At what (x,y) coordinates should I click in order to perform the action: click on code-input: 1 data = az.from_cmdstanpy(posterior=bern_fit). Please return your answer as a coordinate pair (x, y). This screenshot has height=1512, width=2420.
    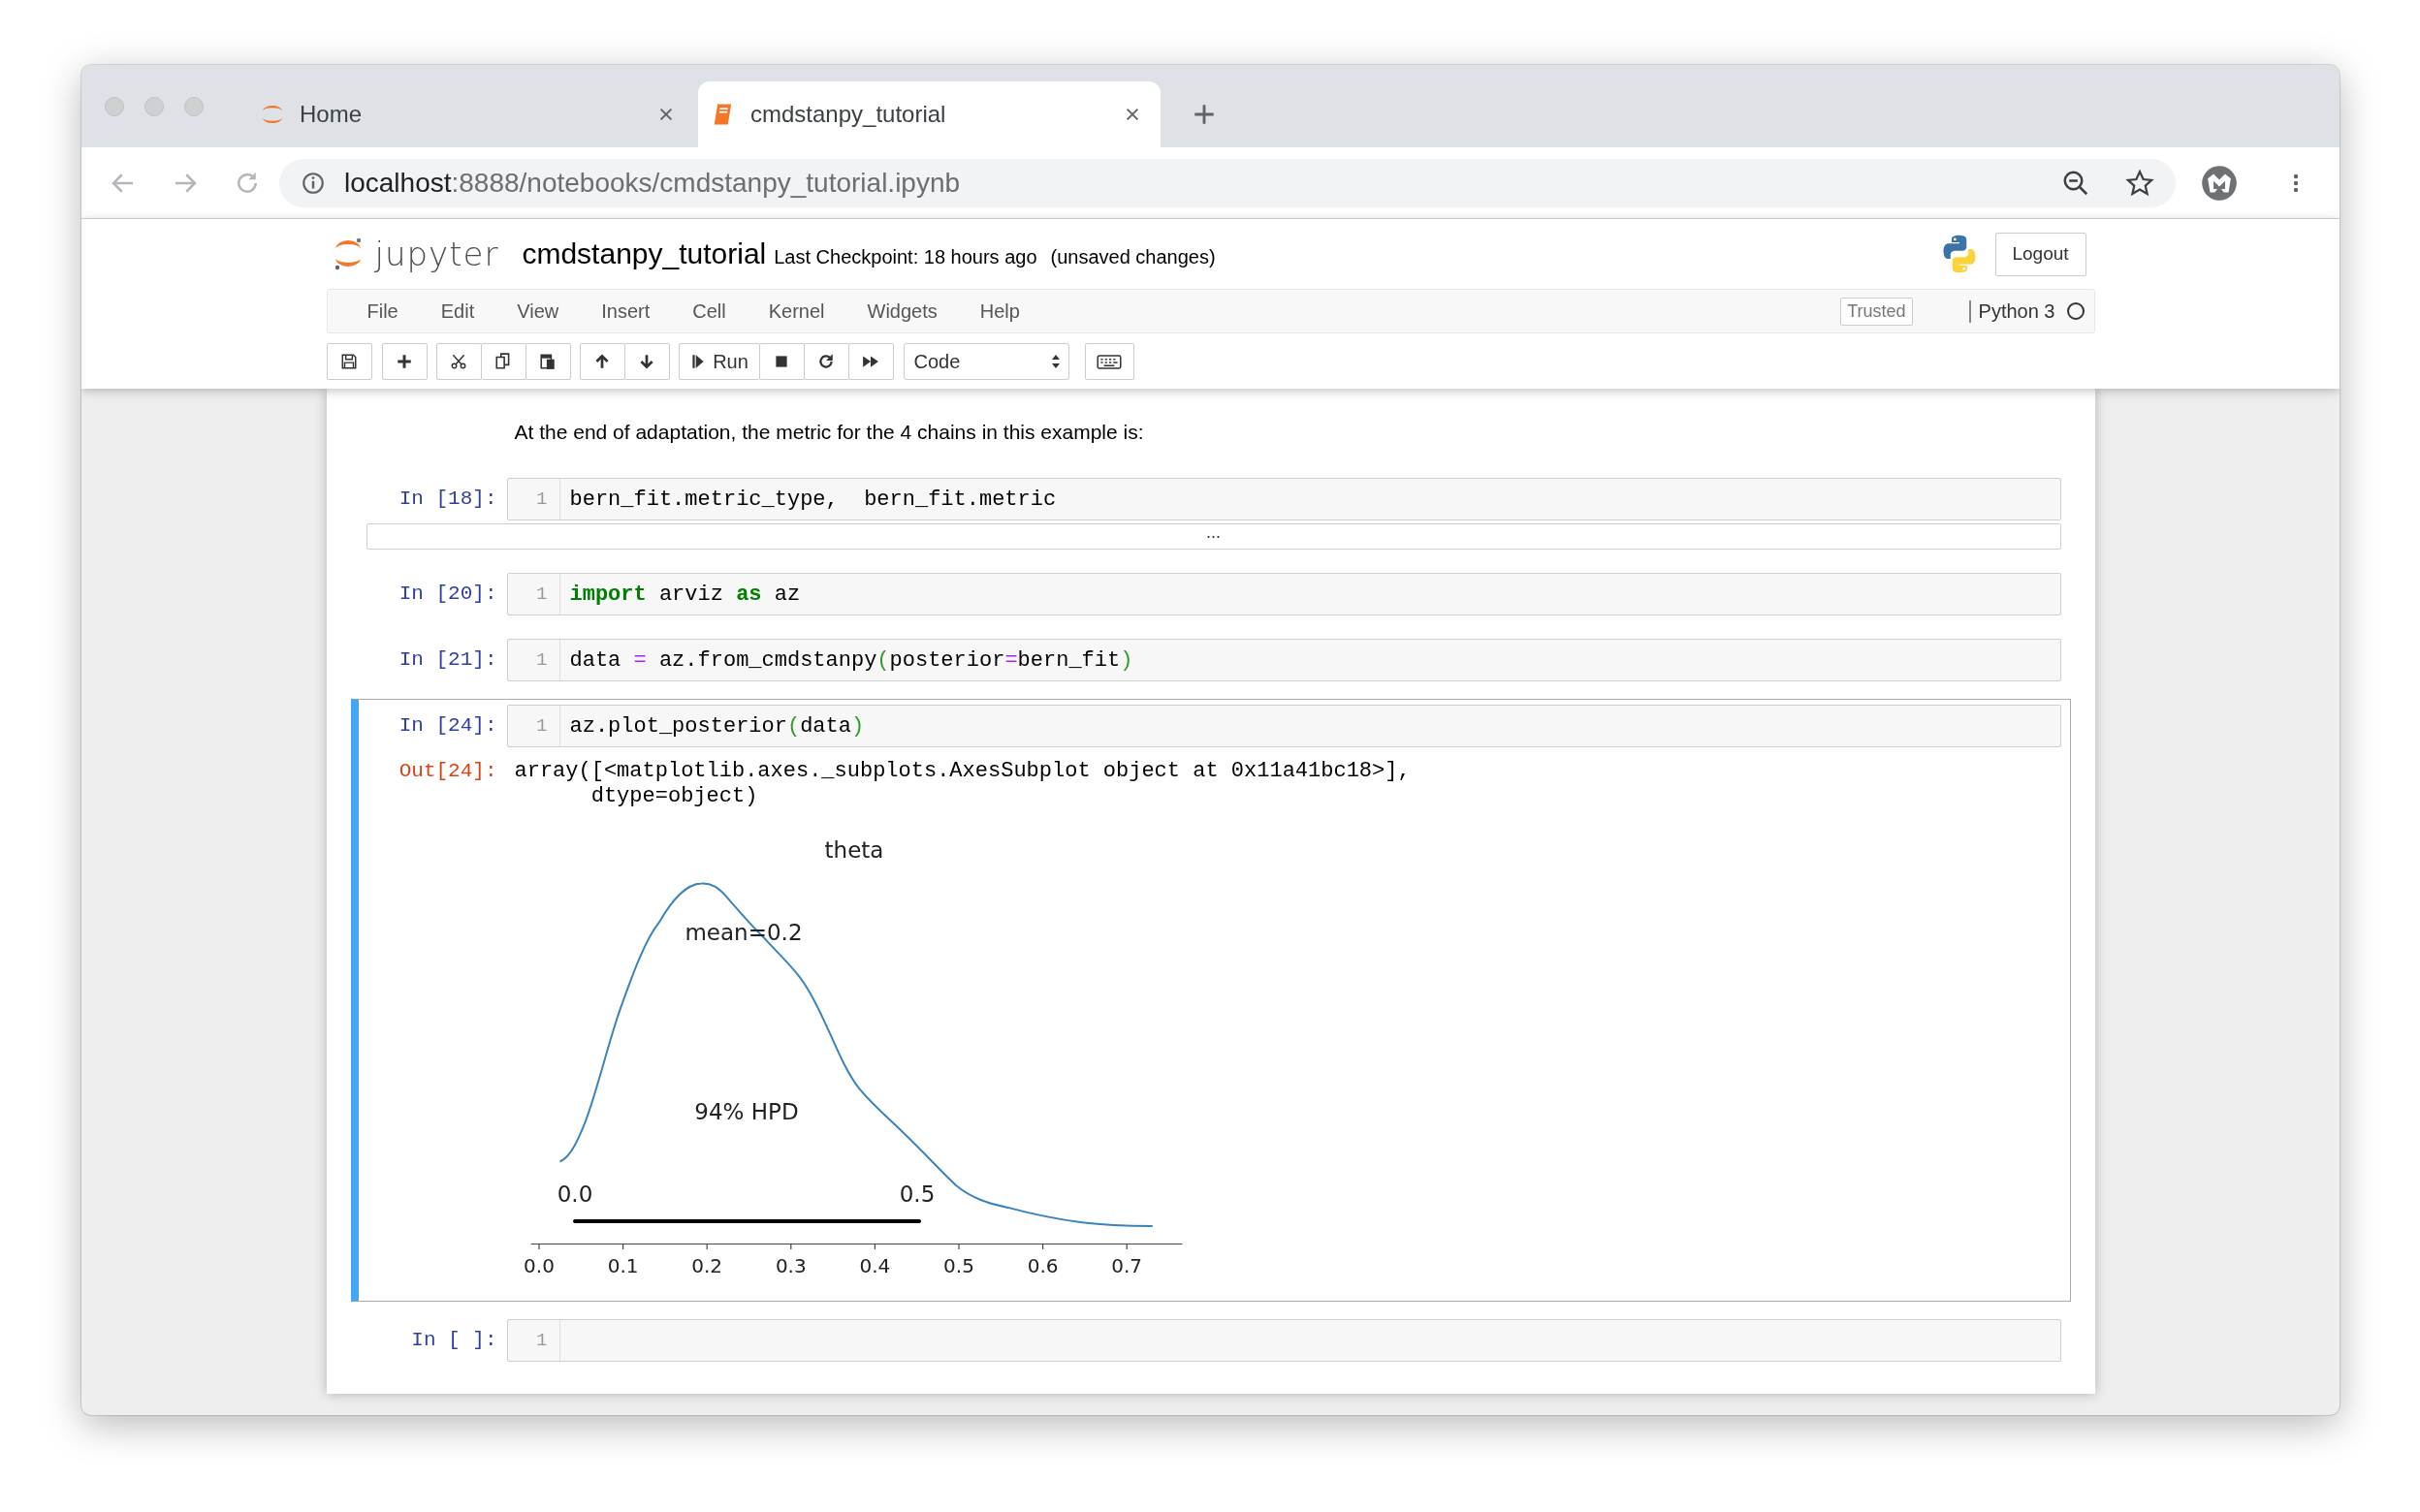
    Looking at the image, I should click on (1283, 660).